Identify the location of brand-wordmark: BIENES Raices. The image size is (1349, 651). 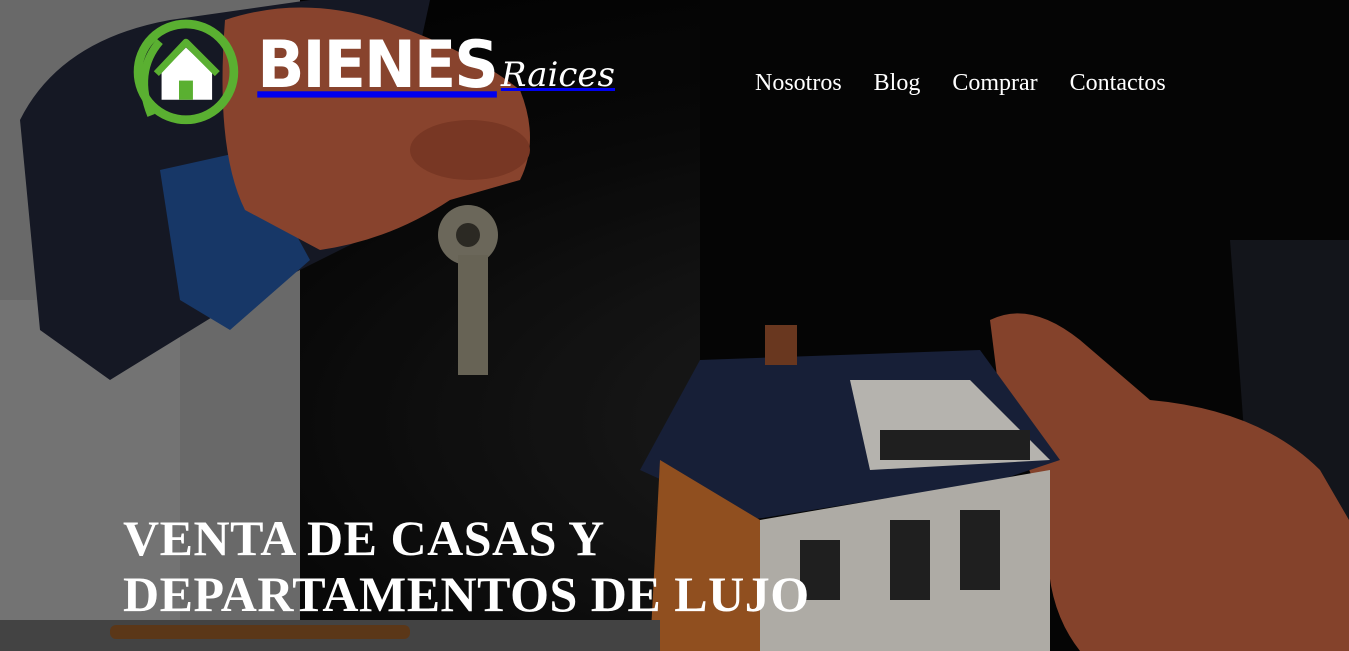
(436, 64).